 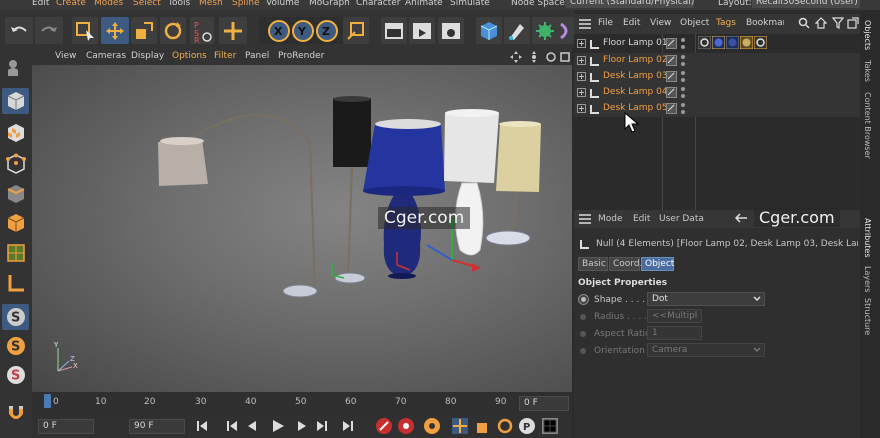 I want to click on radius-animate-dot, so click(x=583, y=317).